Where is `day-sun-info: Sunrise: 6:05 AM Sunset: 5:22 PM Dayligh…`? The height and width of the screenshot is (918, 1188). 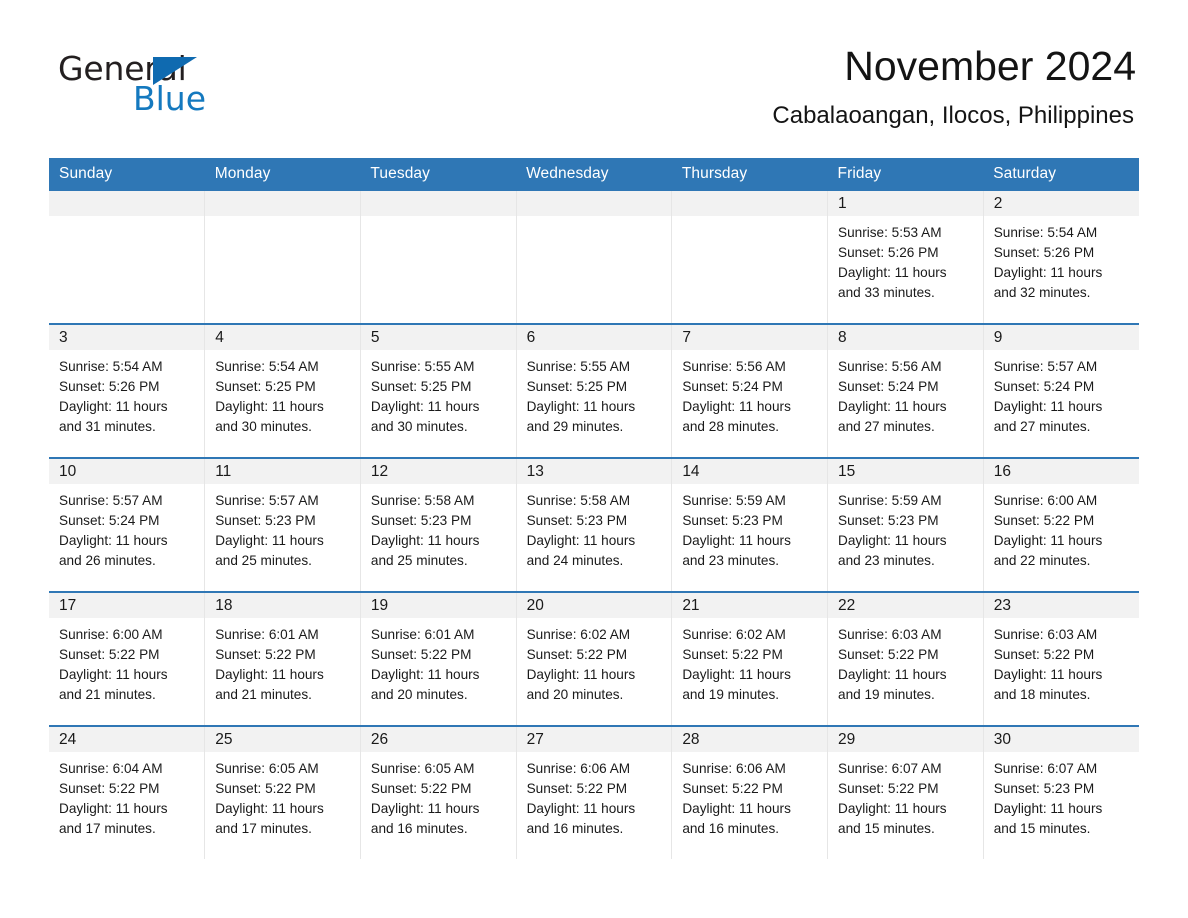
day-sun-info: Sunrise: 6:05 AM Sunset: 5:22 PM Dayligh… is located at coordinates (425, 798).